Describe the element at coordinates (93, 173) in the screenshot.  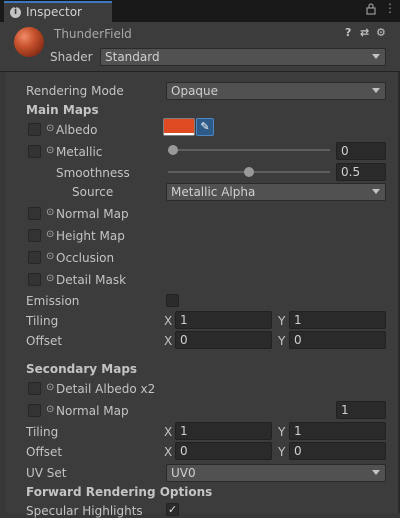
I see `smoothness-label: Smoothness` at that location.